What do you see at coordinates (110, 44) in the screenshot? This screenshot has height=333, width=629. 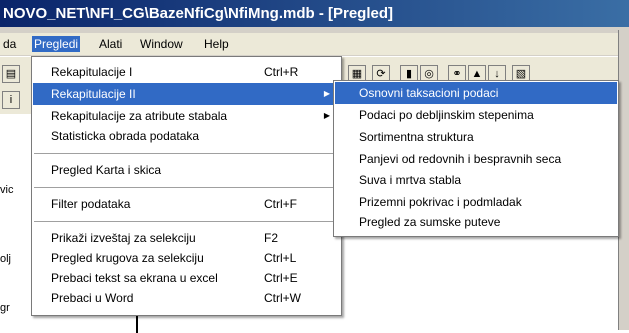 I see `menu-alati: Alati` at bounding box center [110, 44].